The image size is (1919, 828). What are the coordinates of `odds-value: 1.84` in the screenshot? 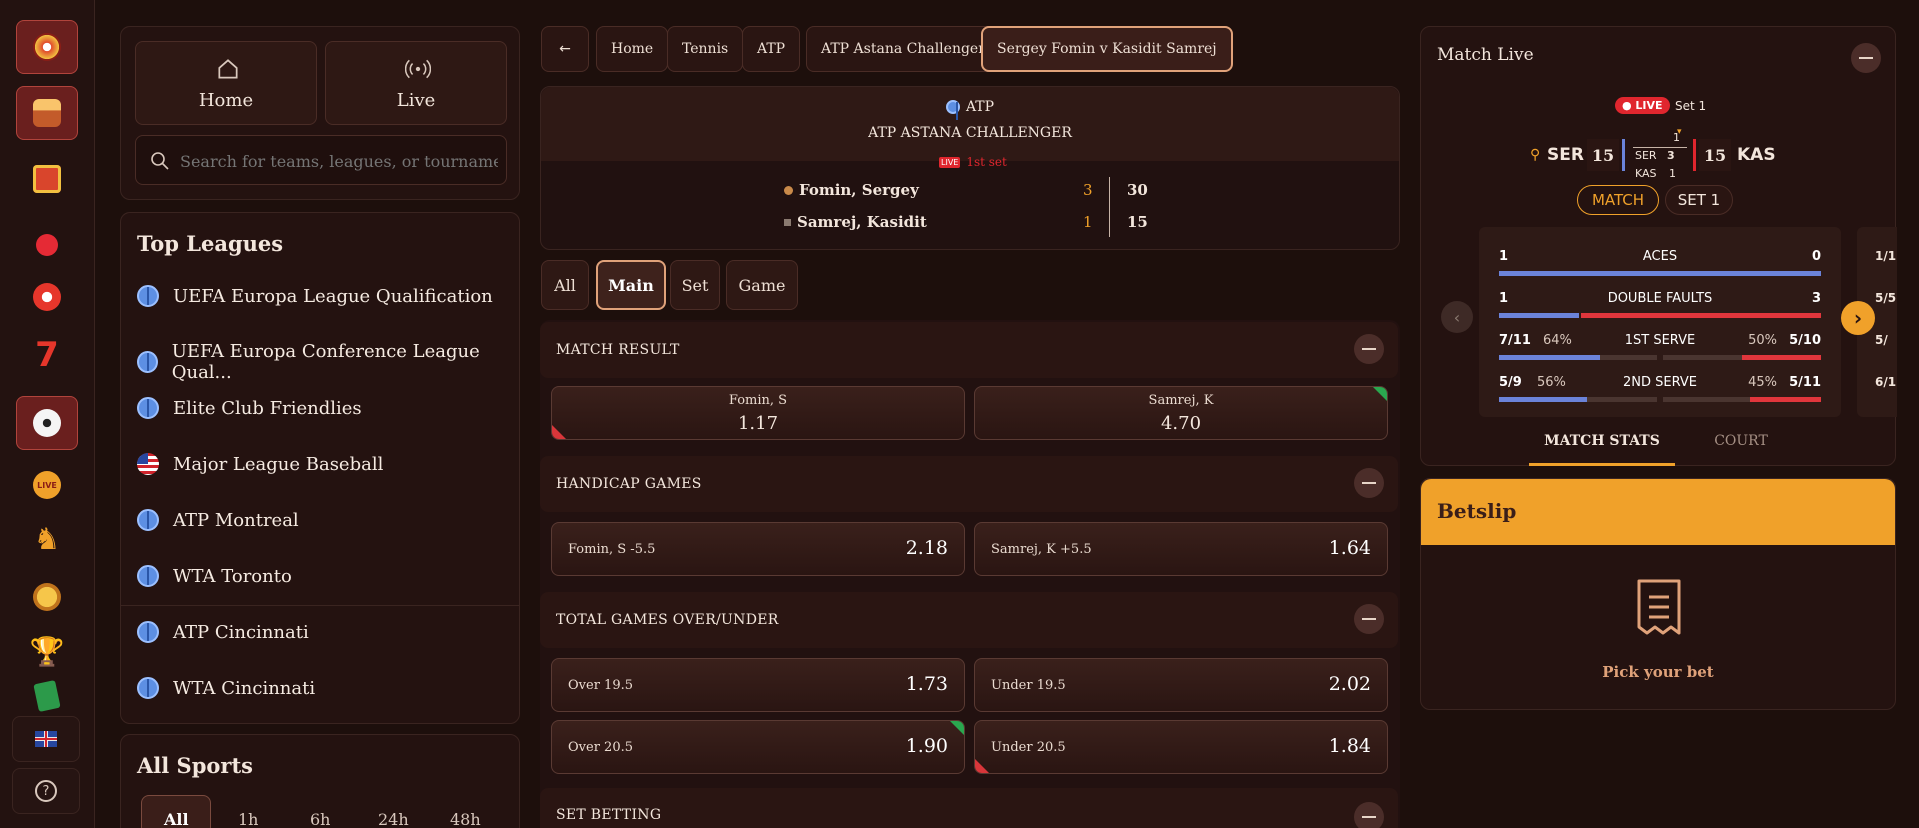 It's located at (1349, 746).